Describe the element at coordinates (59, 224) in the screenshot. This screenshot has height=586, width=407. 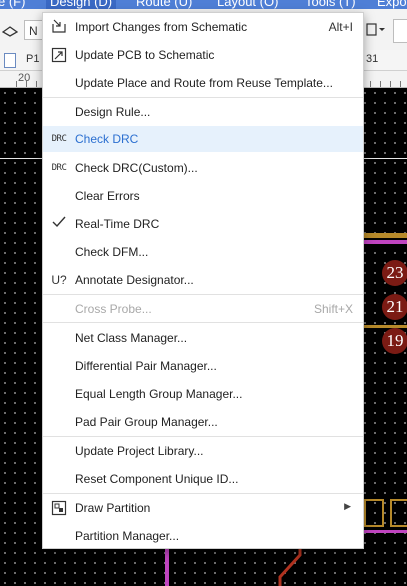
I see `check-icon` at that location.